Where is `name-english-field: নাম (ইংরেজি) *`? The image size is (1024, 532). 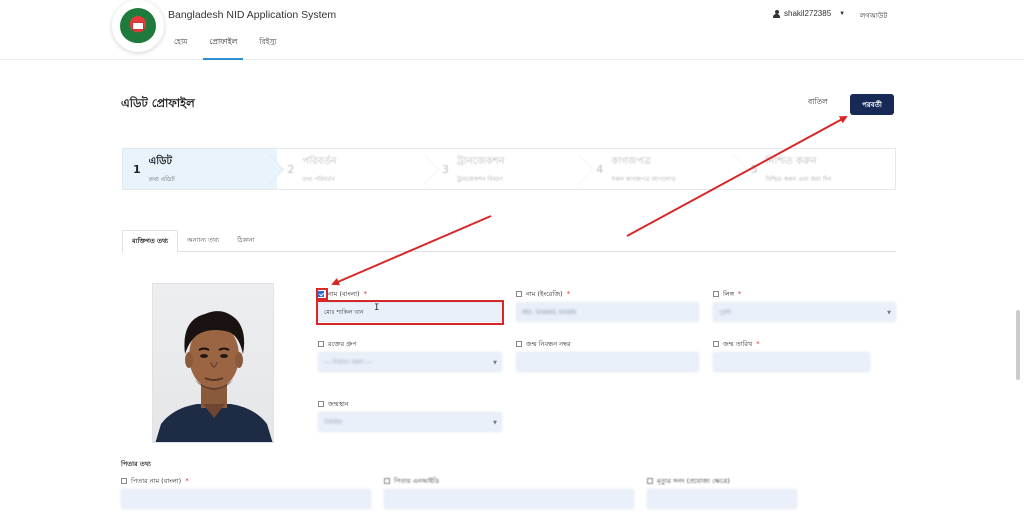 name-english-field: নাম (ইংরেজি) * is located at coordinates (607, 305).